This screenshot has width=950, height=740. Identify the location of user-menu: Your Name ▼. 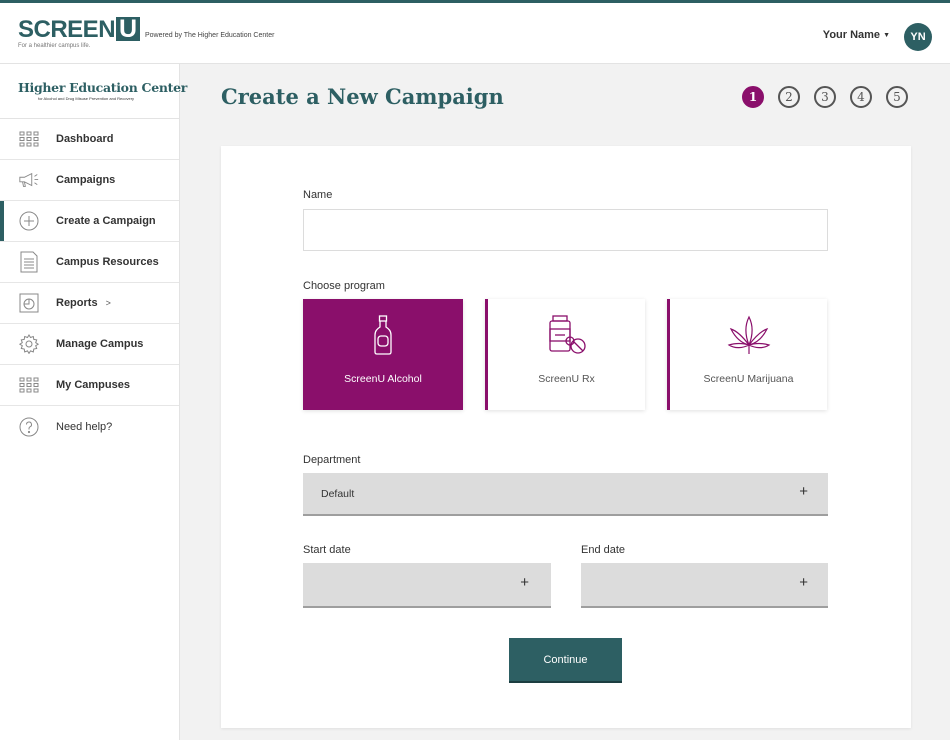
(856, 35).